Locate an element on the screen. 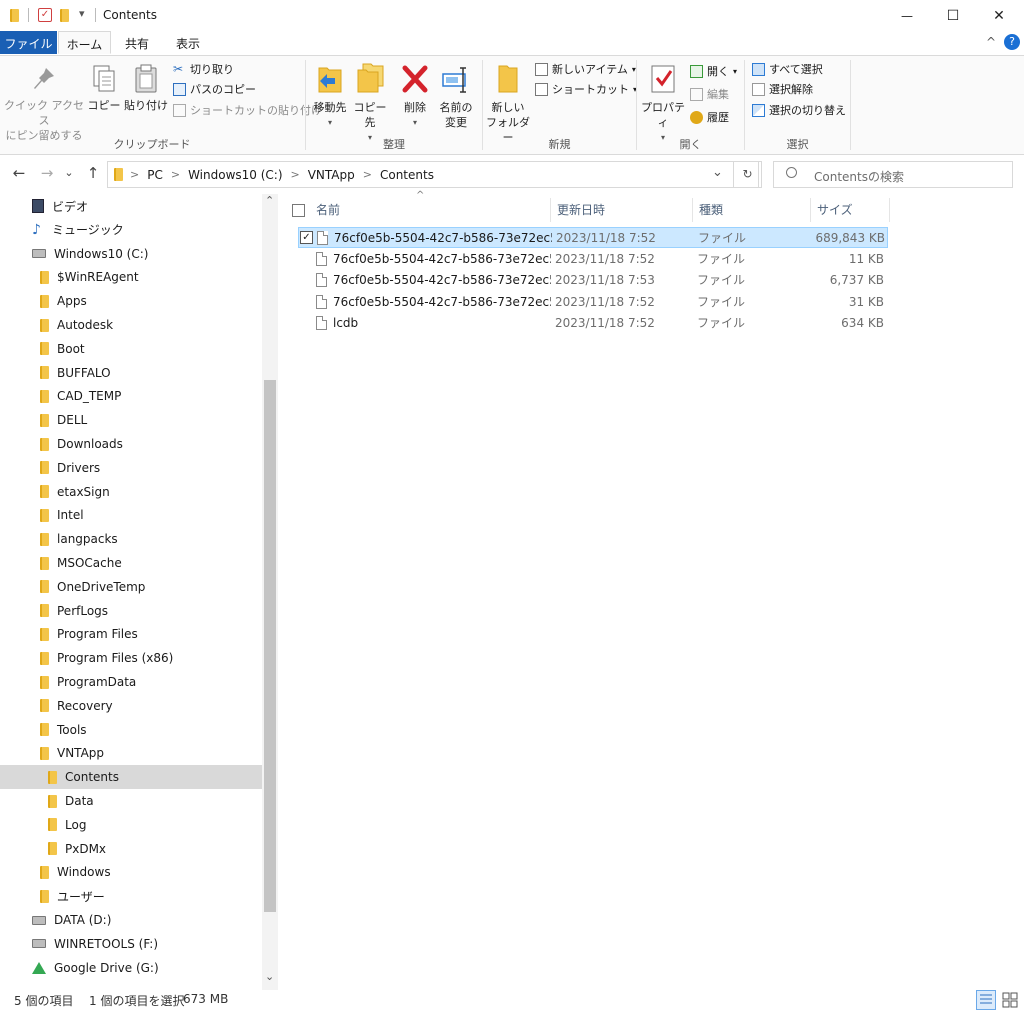  sidebar-item: MSOCache is located at coordinates (131, 563).